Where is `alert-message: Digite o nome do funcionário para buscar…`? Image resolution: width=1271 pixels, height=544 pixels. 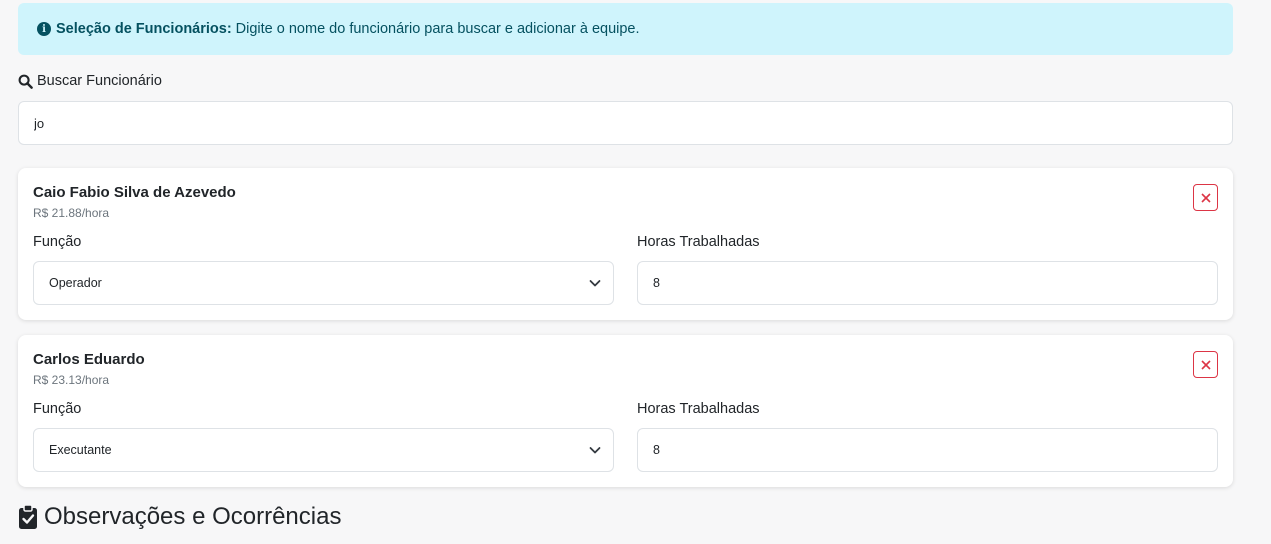 alert-message: Digite o nome do funcionário para buscar… is located at coordinates (437, 29).